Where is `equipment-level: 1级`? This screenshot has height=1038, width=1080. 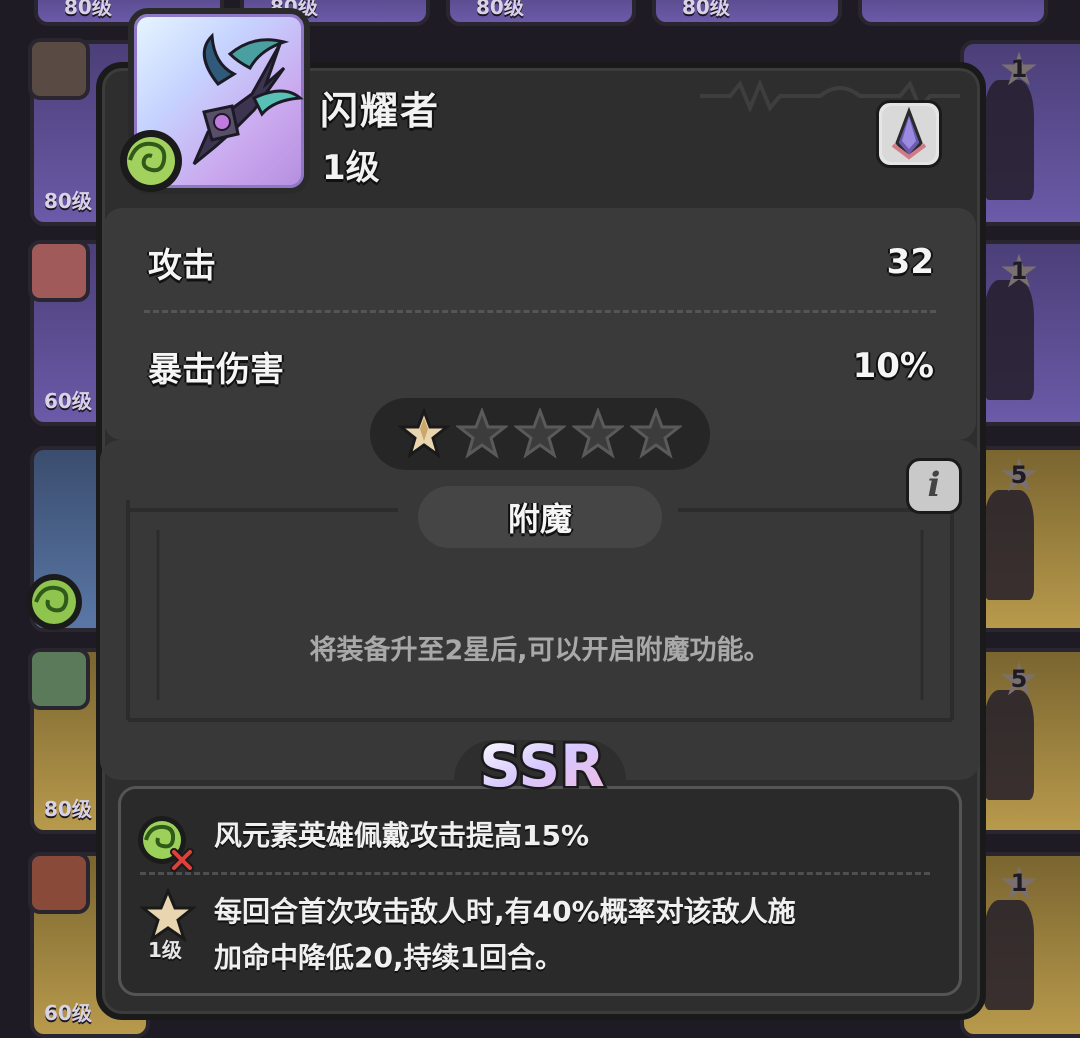 equipment-level: 1级 is located at coordinates (351, 168).